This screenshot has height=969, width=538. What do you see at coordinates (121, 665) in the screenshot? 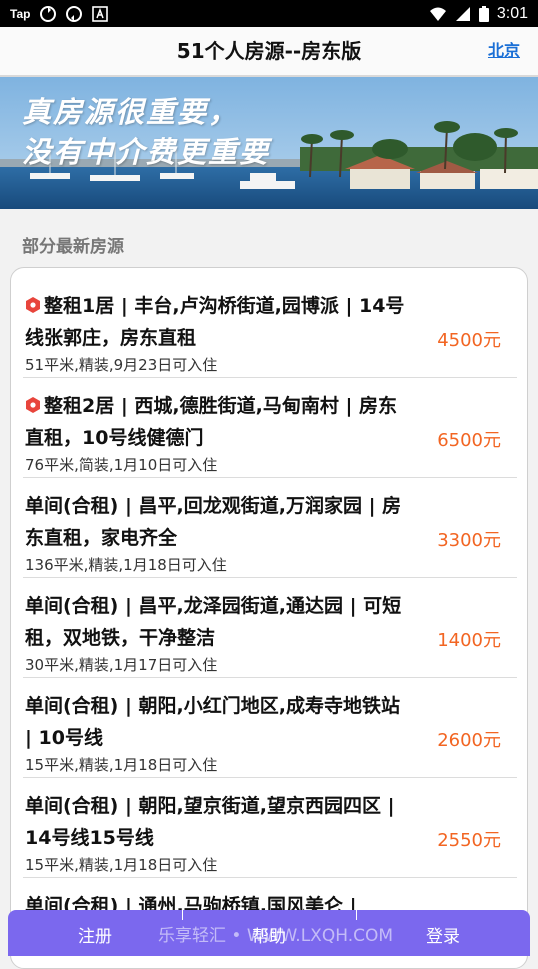
I see `listing-details: 30平米,精装,1月17日可入住` at bounding box center [121, 665].